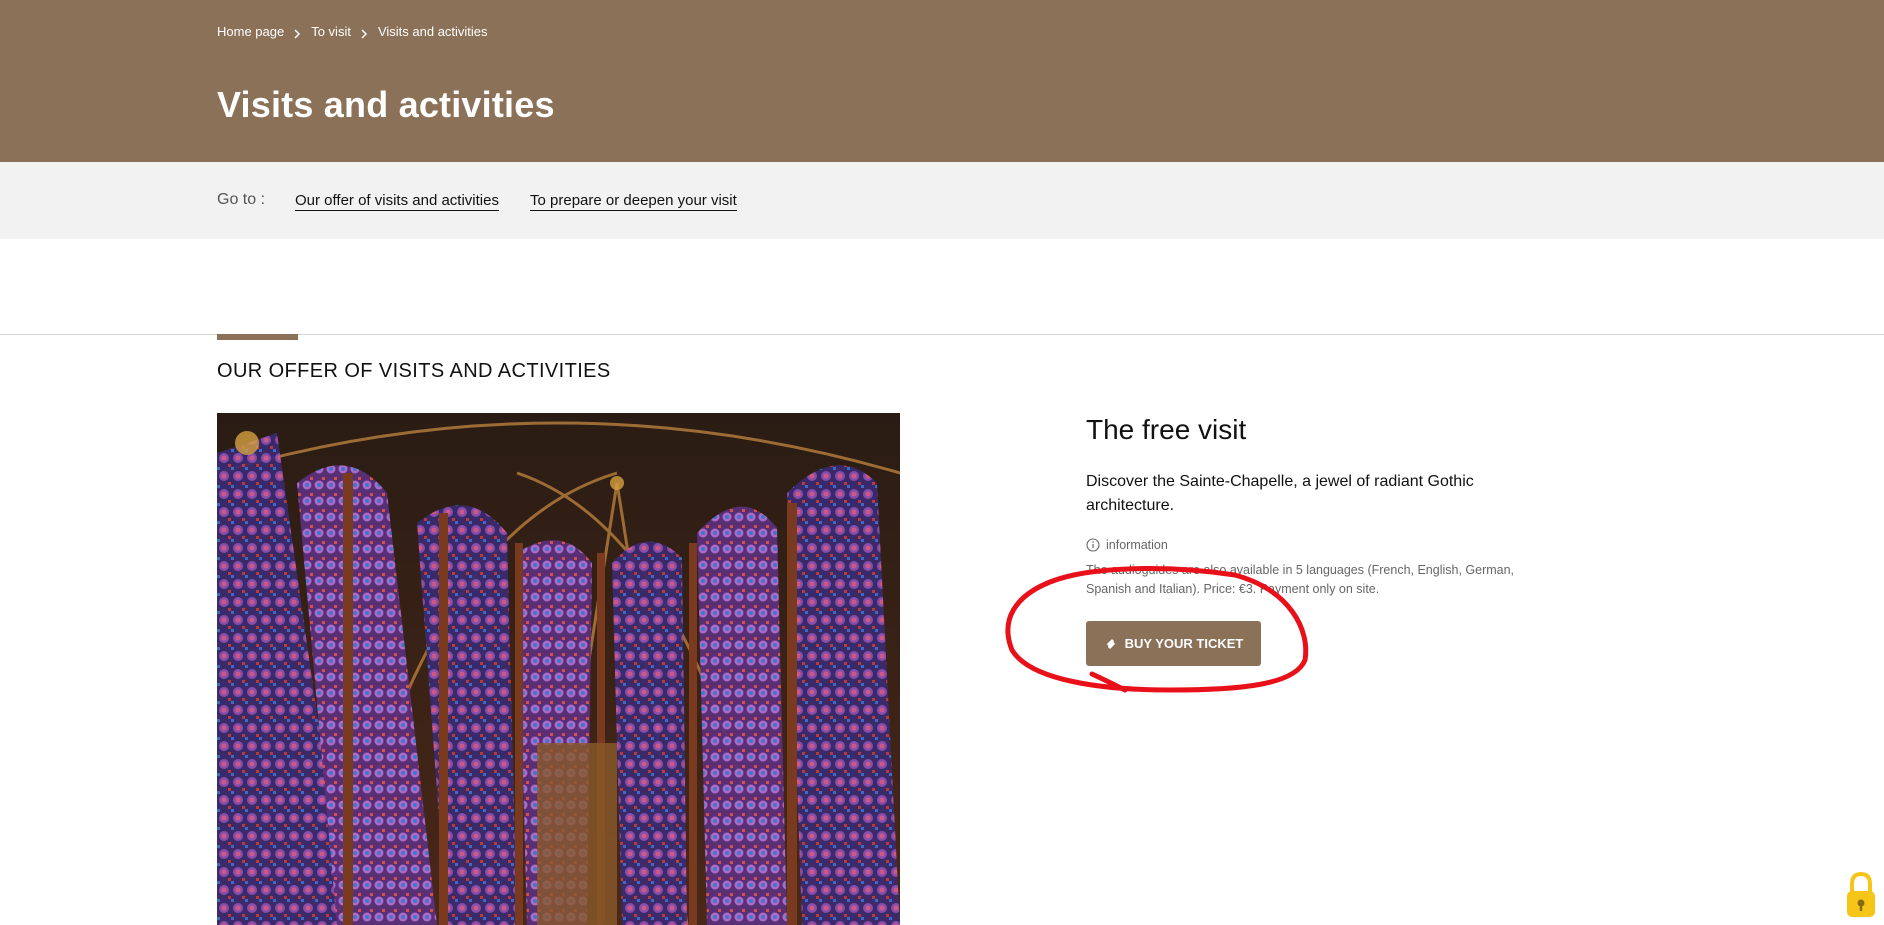  I want to click on buy-ticket-label: BUY YOUR TICKET, so click(1184, 643).